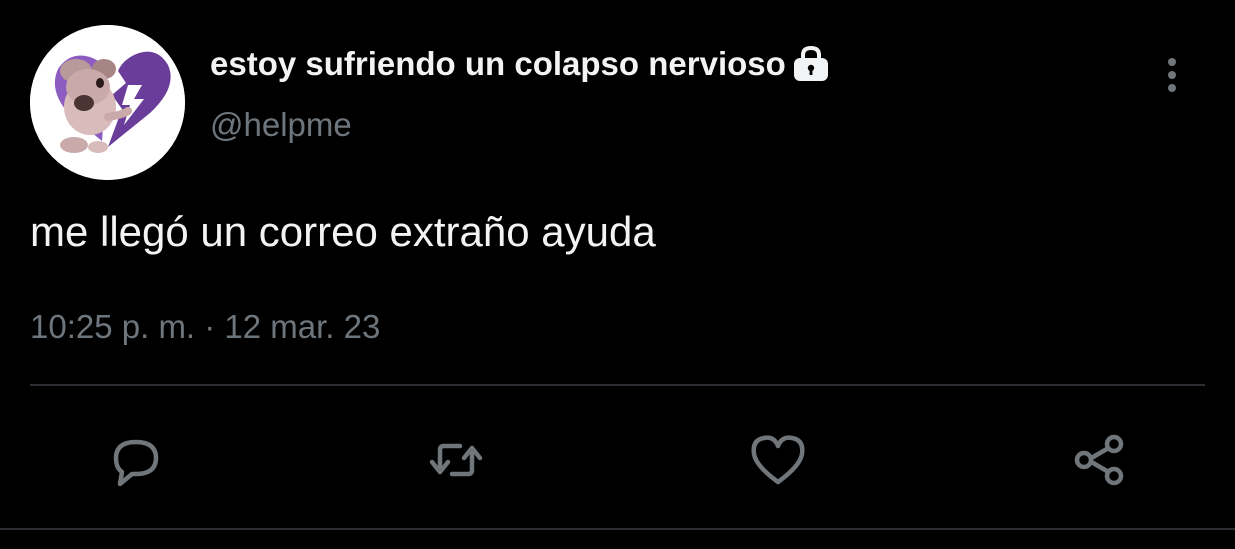 This screenshot has height=549, width=1235. Describe the element at coordinates (617, 529) in the screenshot. I see `bottom-divider` at that location.